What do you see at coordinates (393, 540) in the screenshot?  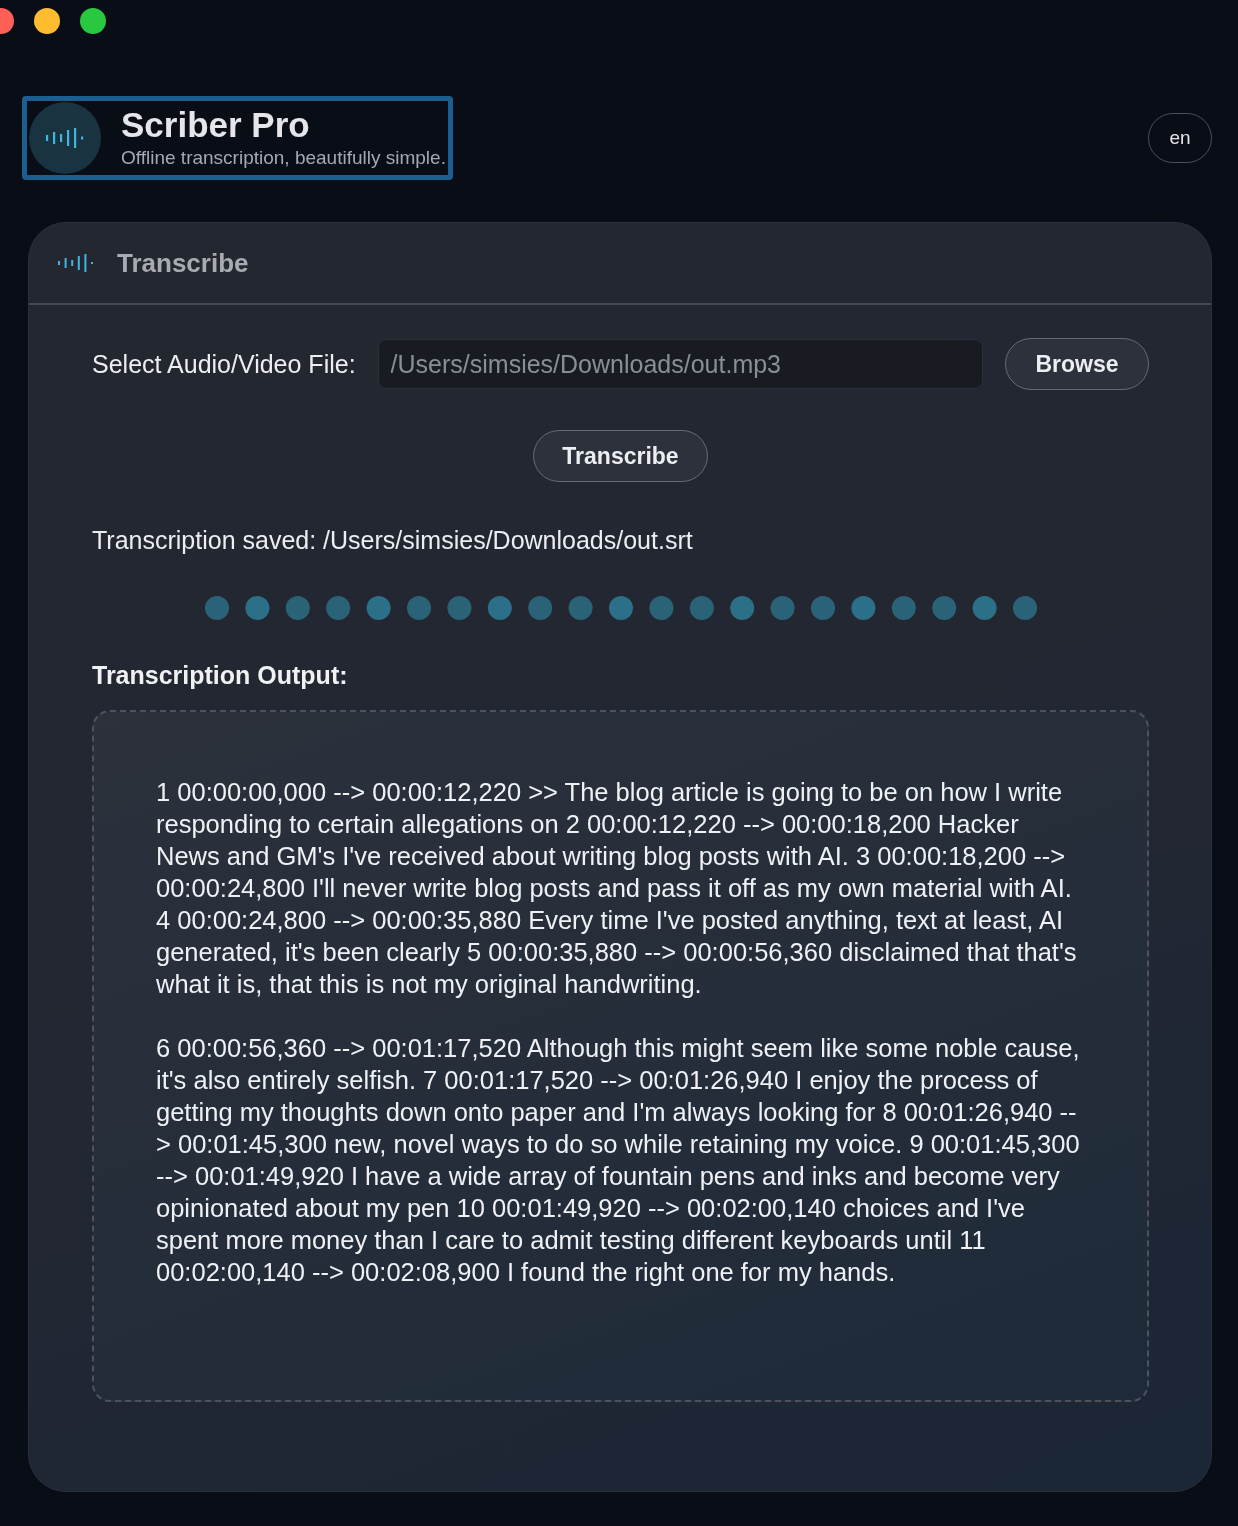 I see `status-message: Transcription saved: /Users/simsies/Downloads/out.srt` at bounding box center [393, 540].